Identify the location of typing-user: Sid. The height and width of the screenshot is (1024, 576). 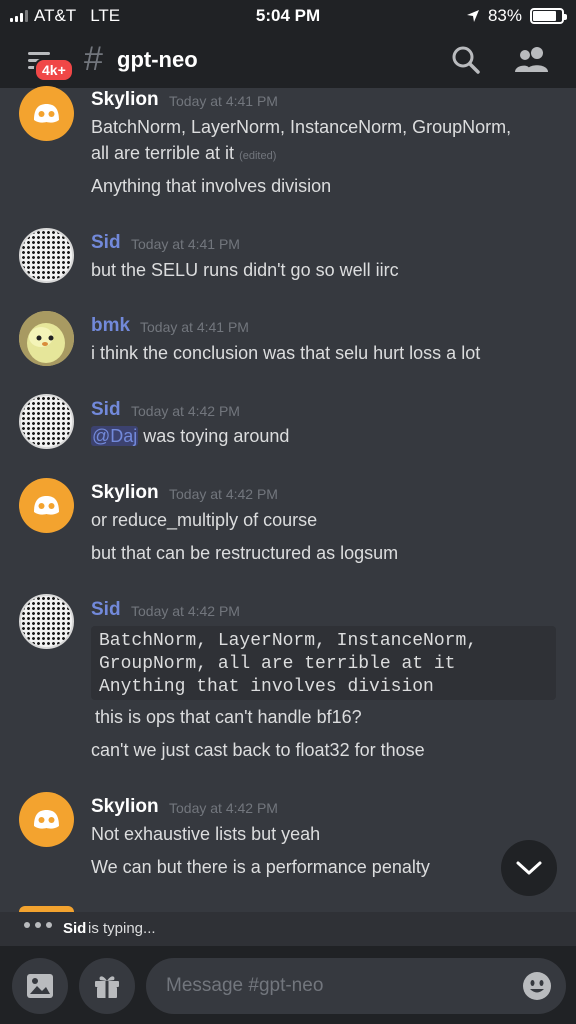
(75, 928).